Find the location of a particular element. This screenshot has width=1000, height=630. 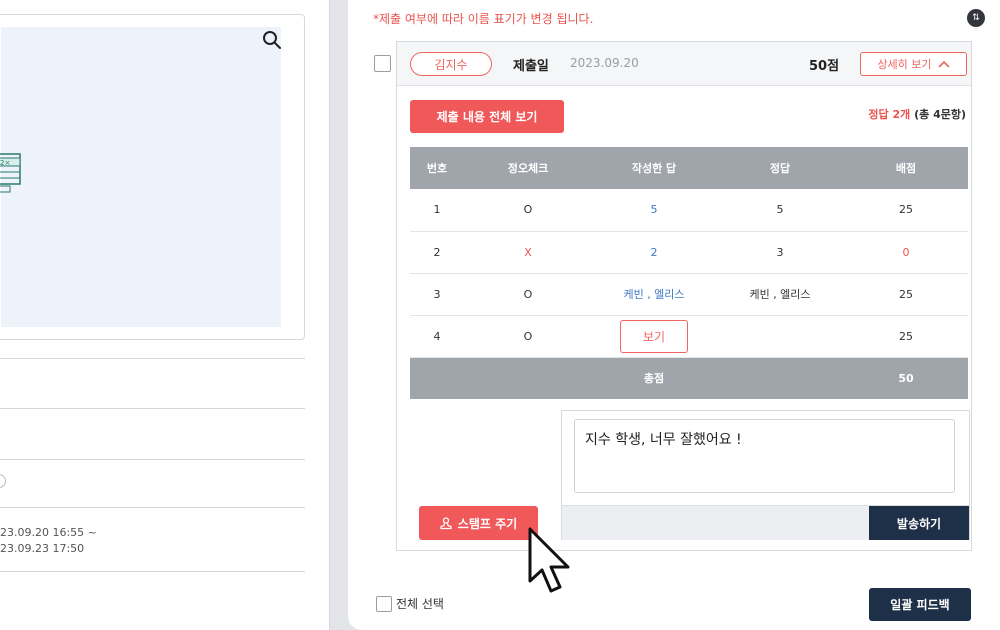

column-header: 번호 is located at coordinates (437, 168).